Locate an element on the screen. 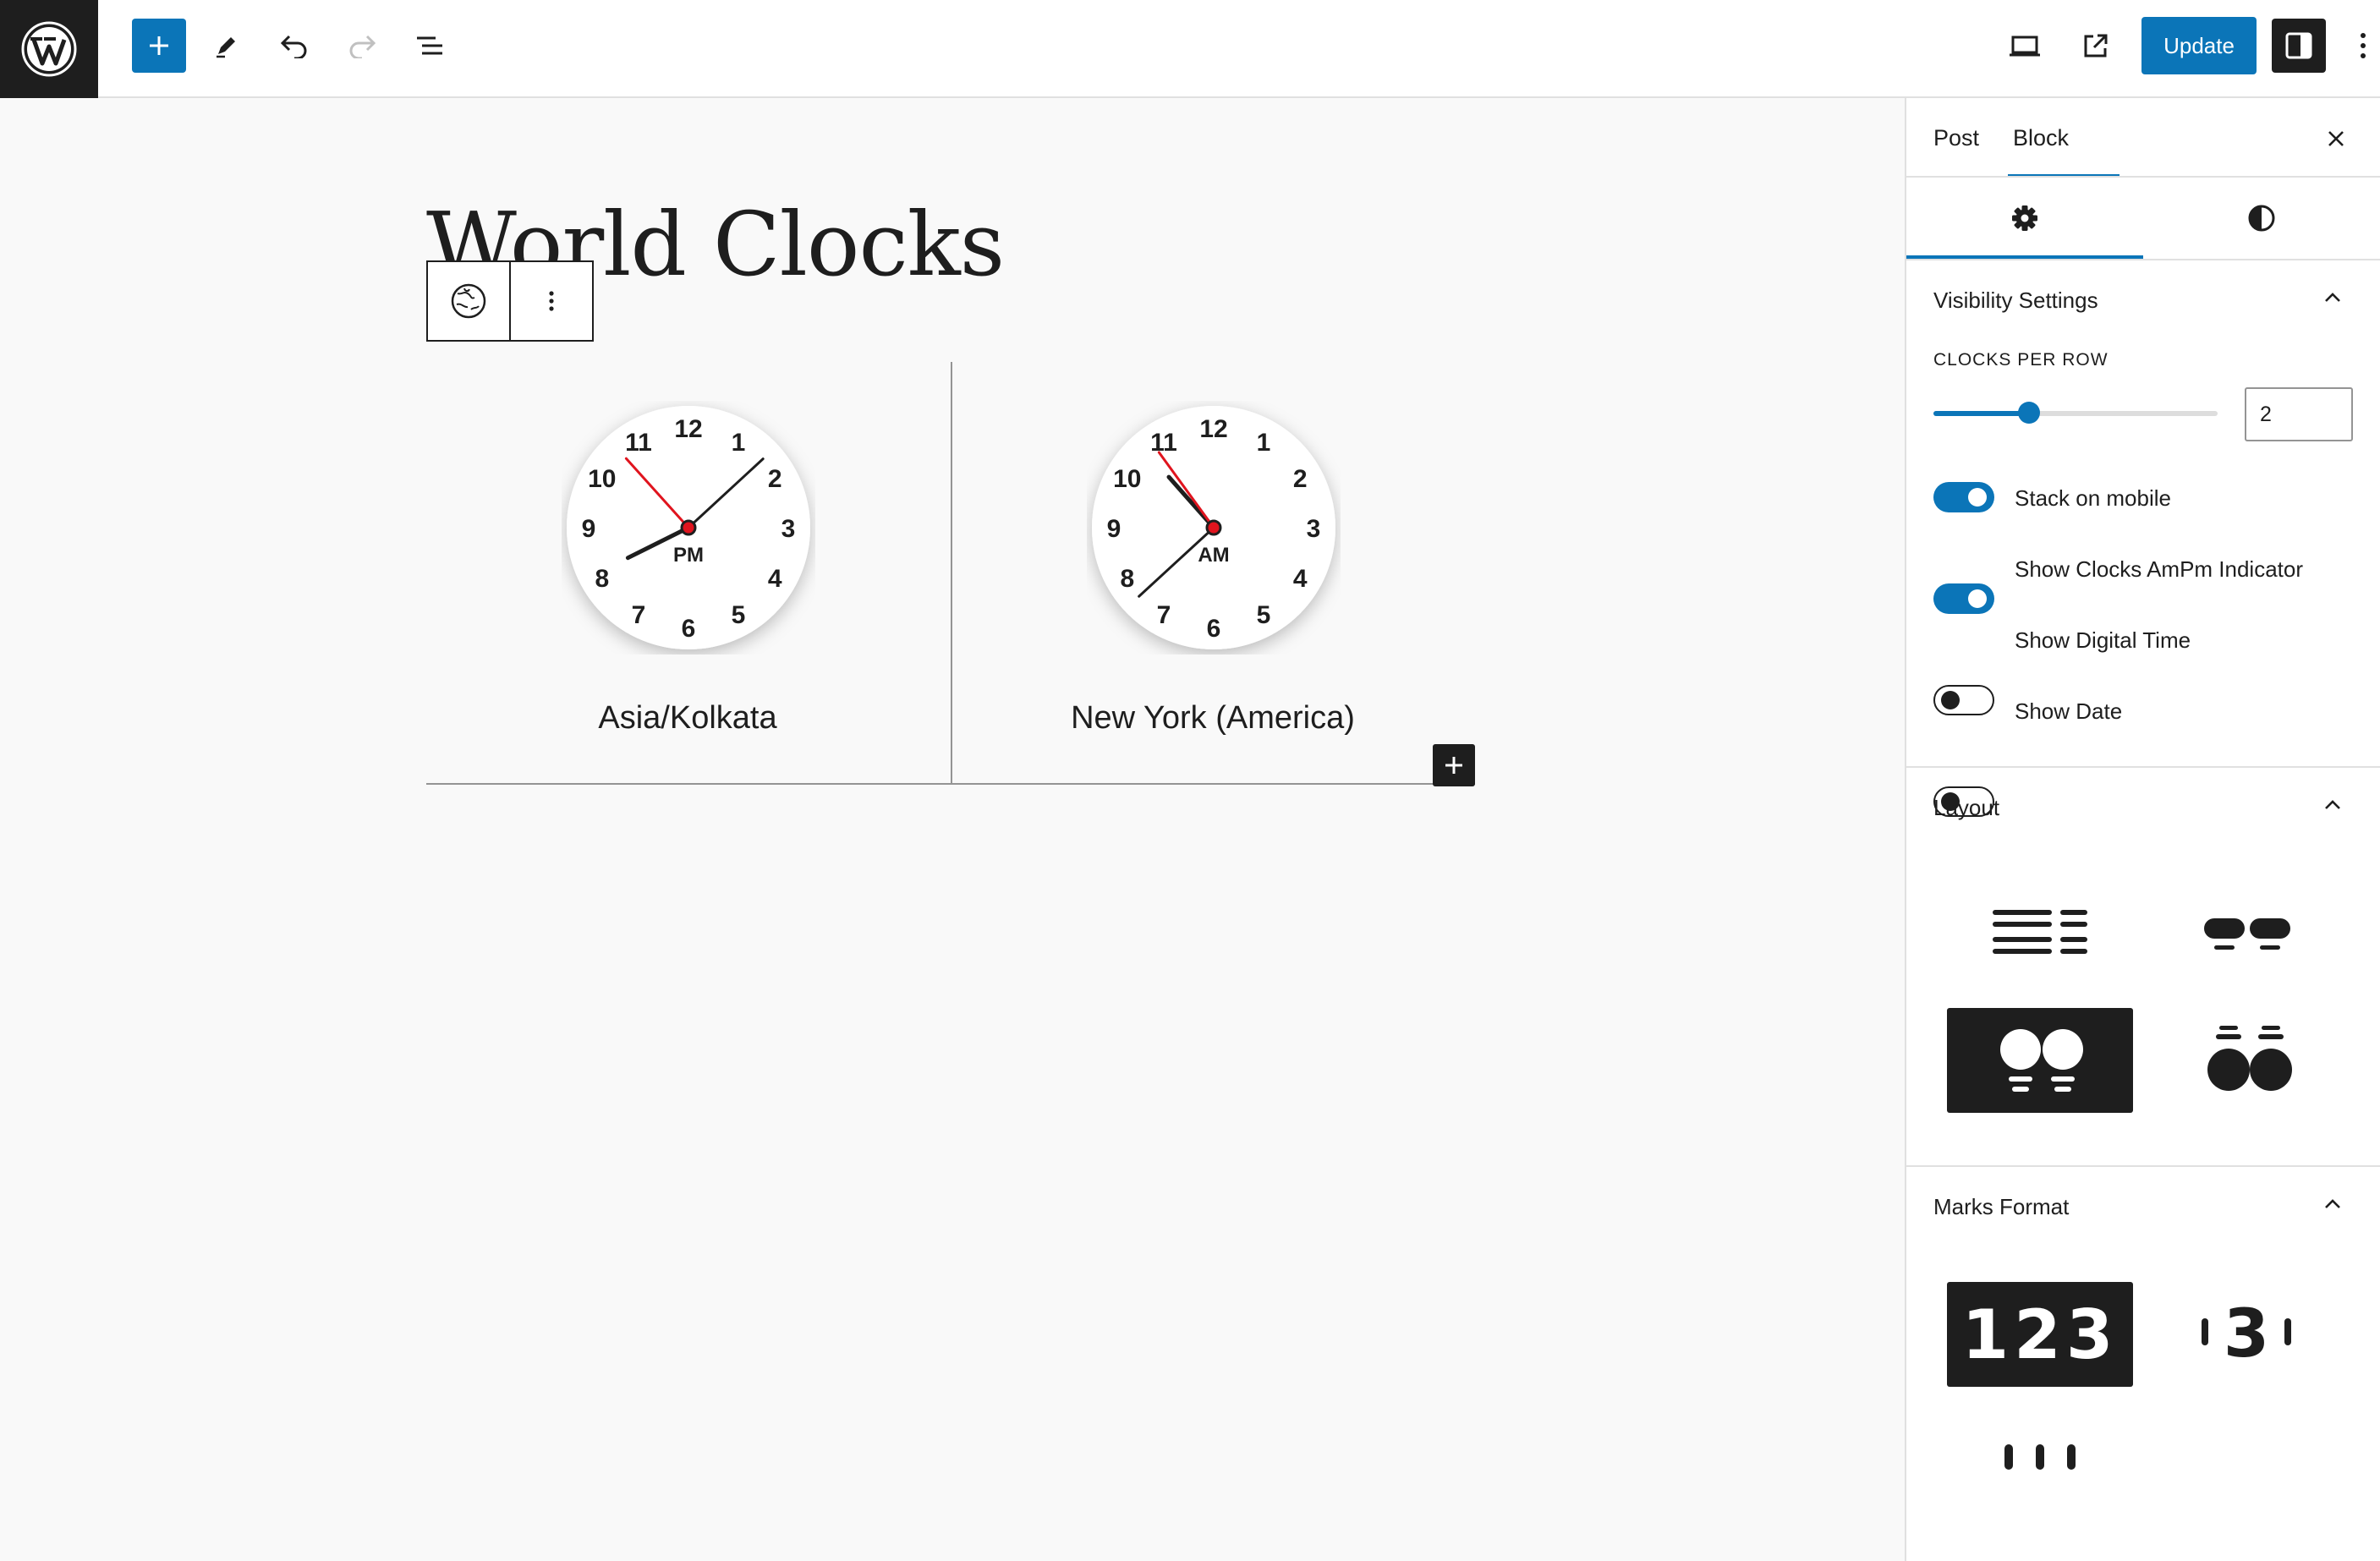 This screenshot has width=2380, height=1561. layout-option-pills is located at coordinates (2246, 936).